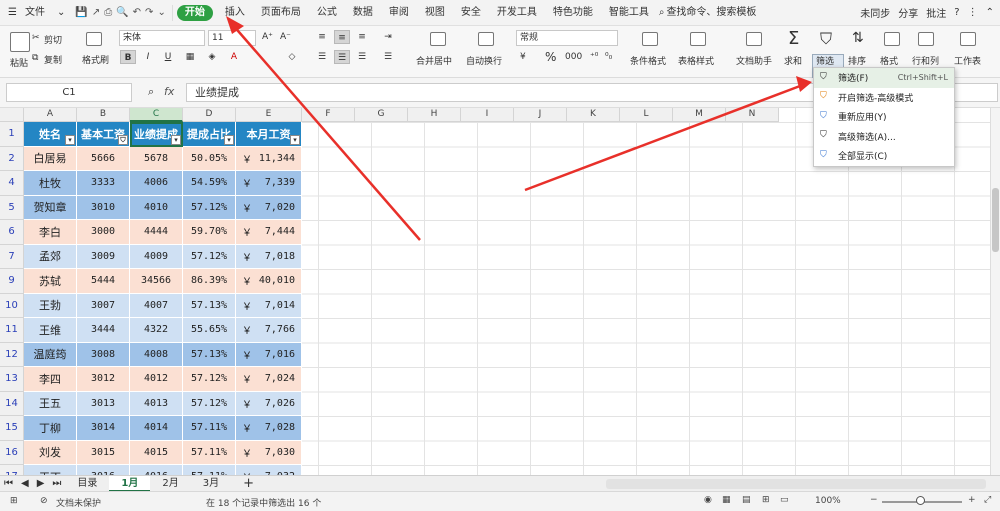  Describe the element at coordinates (754, 60) in the screenshot. I see `doc-helper-button: 文档助手` at that location.